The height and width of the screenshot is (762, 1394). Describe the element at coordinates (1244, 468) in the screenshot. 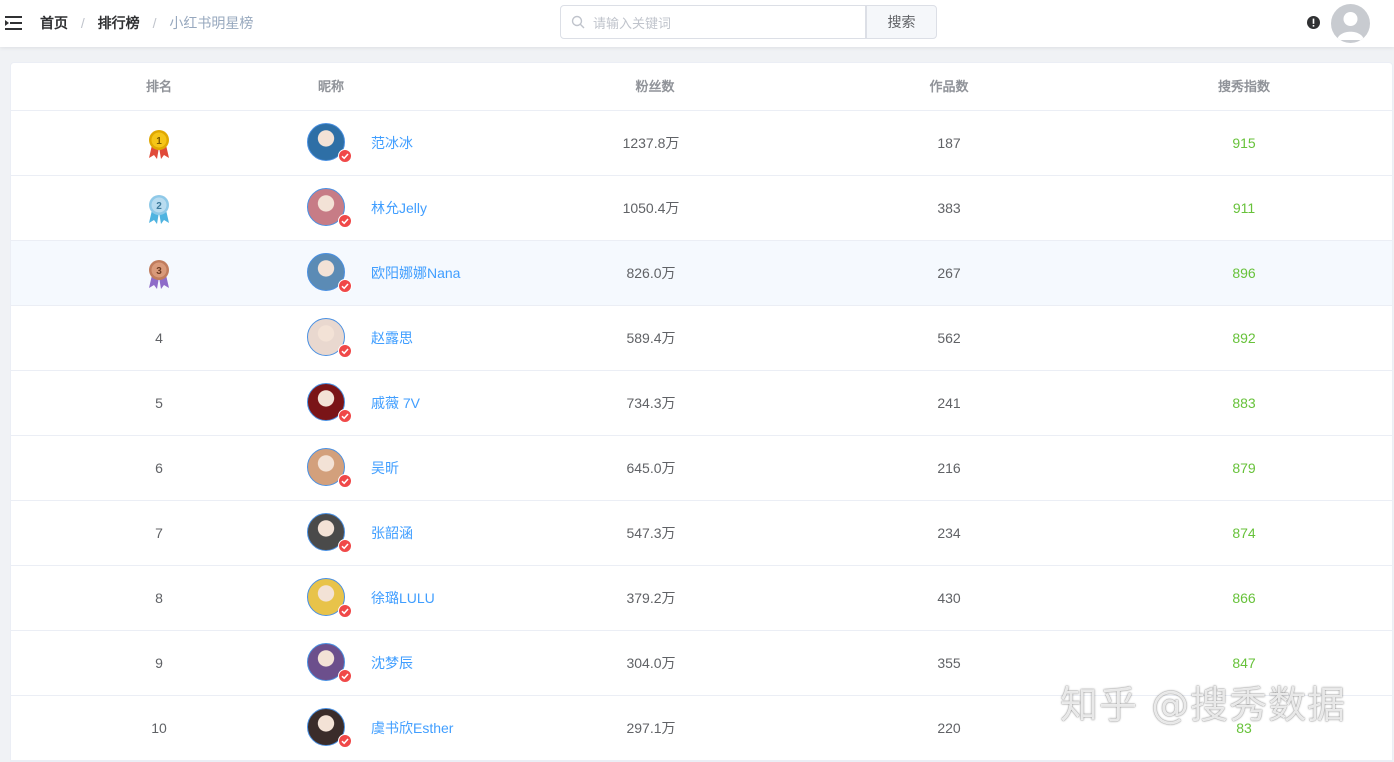

I see `index-cell: 879` at that location.